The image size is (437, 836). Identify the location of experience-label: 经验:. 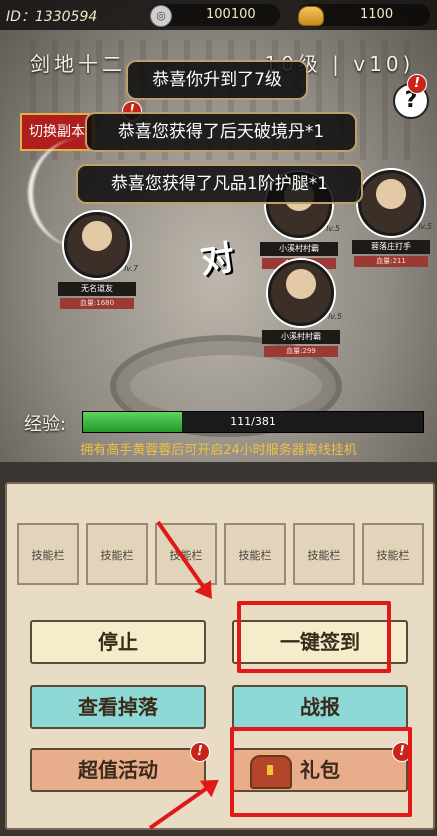
(45, 424).